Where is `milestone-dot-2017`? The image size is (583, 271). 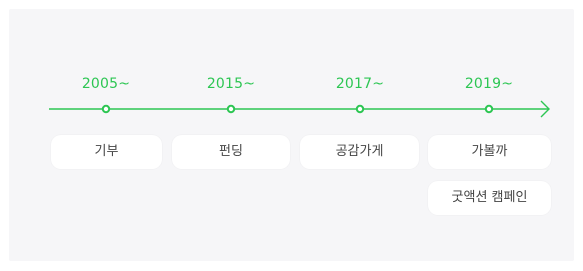 milestone-dot-2017 is located at coordinates (360, 109).